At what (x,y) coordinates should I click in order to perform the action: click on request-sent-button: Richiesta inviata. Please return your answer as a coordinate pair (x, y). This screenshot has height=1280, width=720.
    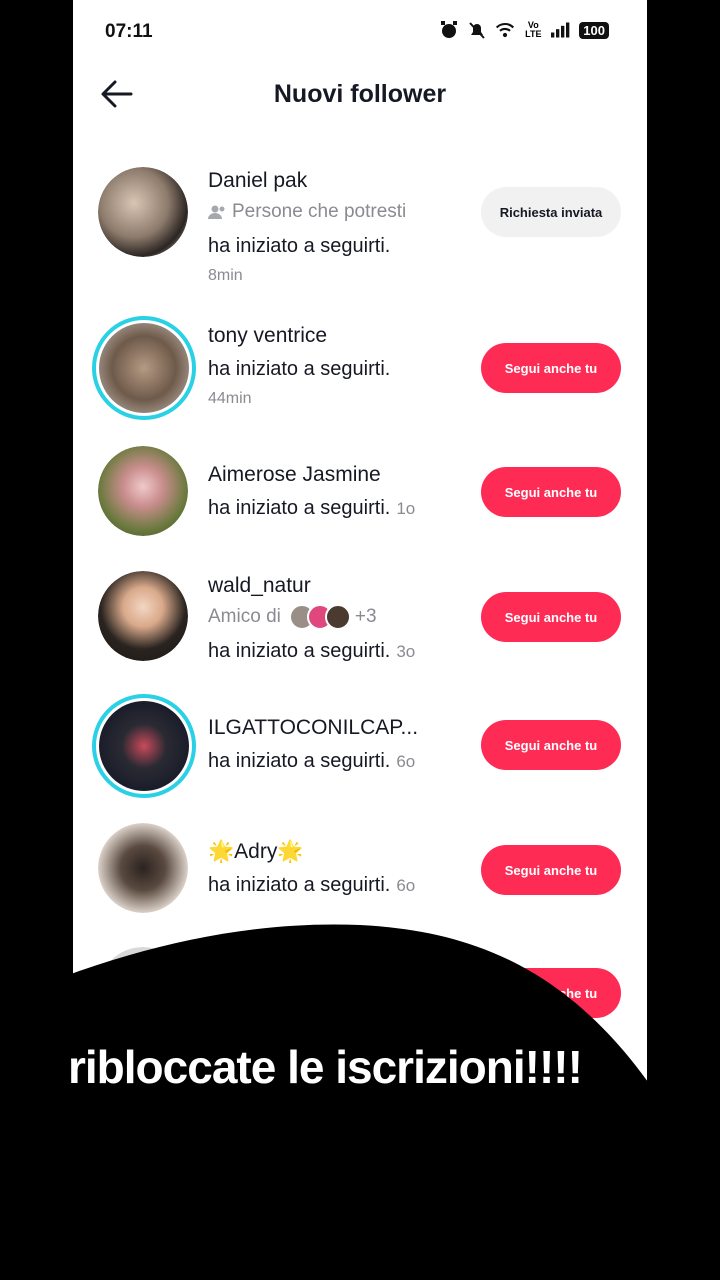
    Looking at the image, I should click on (551, 212).